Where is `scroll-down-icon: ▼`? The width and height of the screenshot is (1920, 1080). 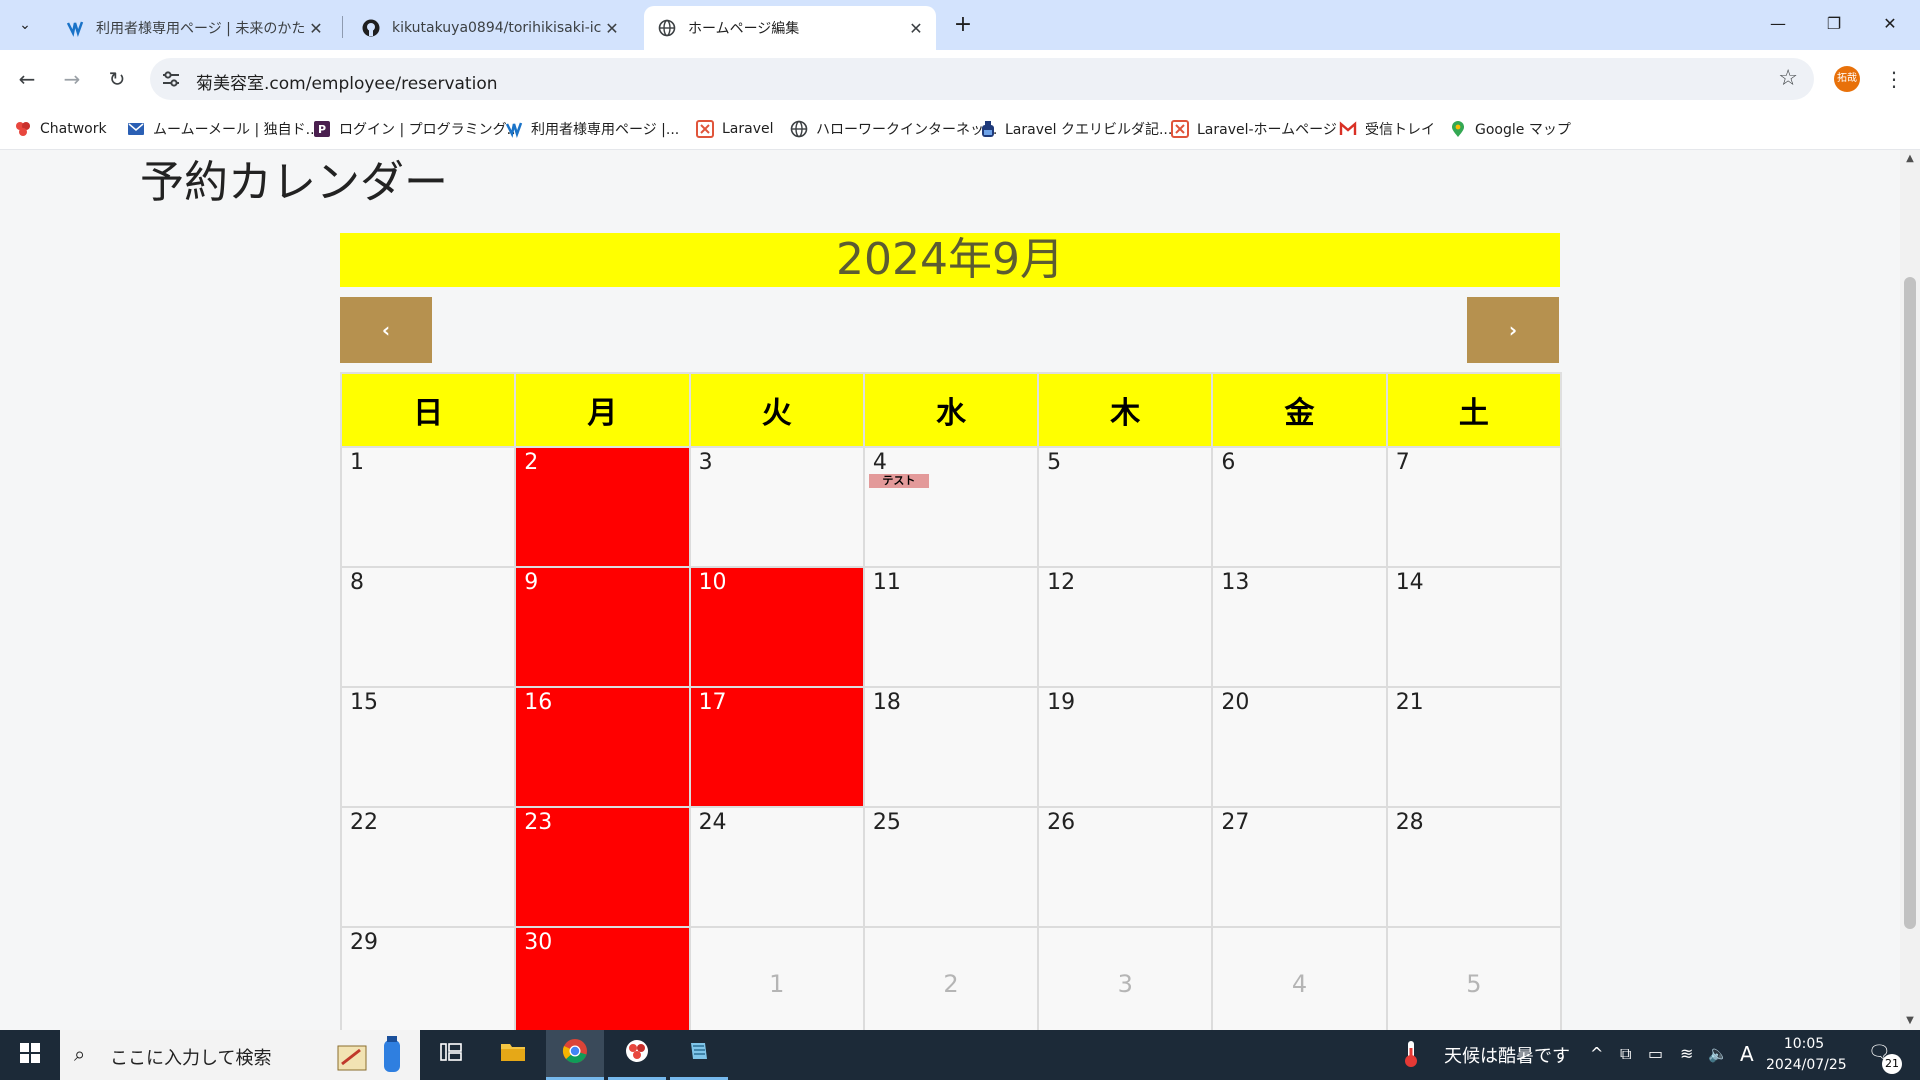
scroll-down-icon: ▼ is located at coordinates (1910, 1021).